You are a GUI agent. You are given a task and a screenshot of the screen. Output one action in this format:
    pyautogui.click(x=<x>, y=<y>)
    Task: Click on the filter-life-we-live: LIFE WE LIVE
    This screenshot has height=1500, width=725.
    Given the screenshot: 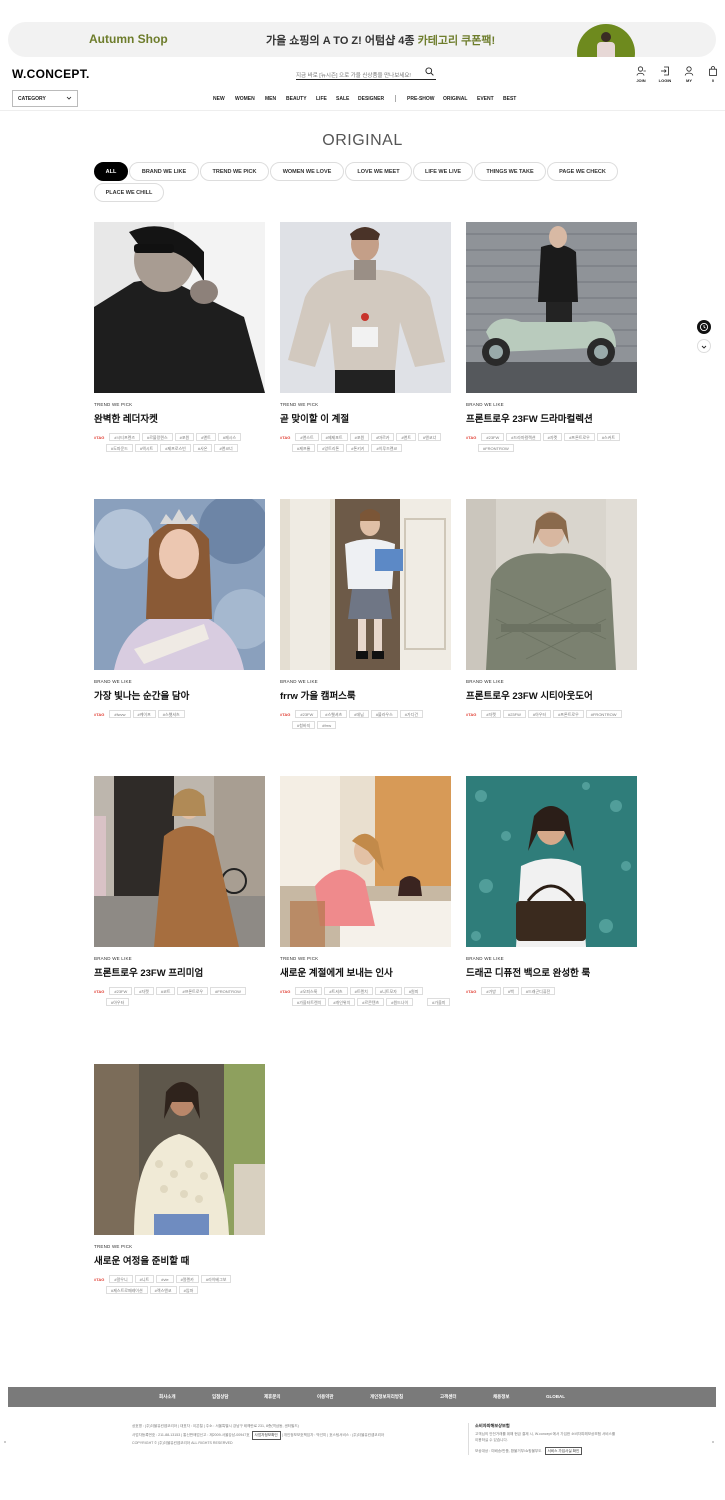 What is the action you would take?
    pyautogui.click(x=443, y=171)
    